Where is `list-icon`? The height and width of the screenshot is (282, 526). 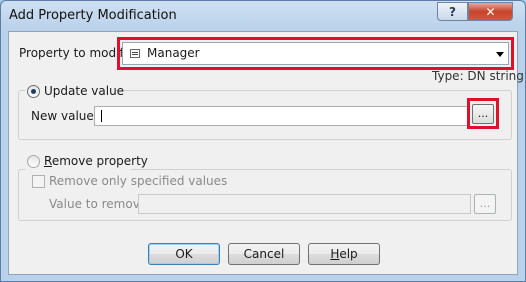
list-icon is located at coordinates (135, 53).